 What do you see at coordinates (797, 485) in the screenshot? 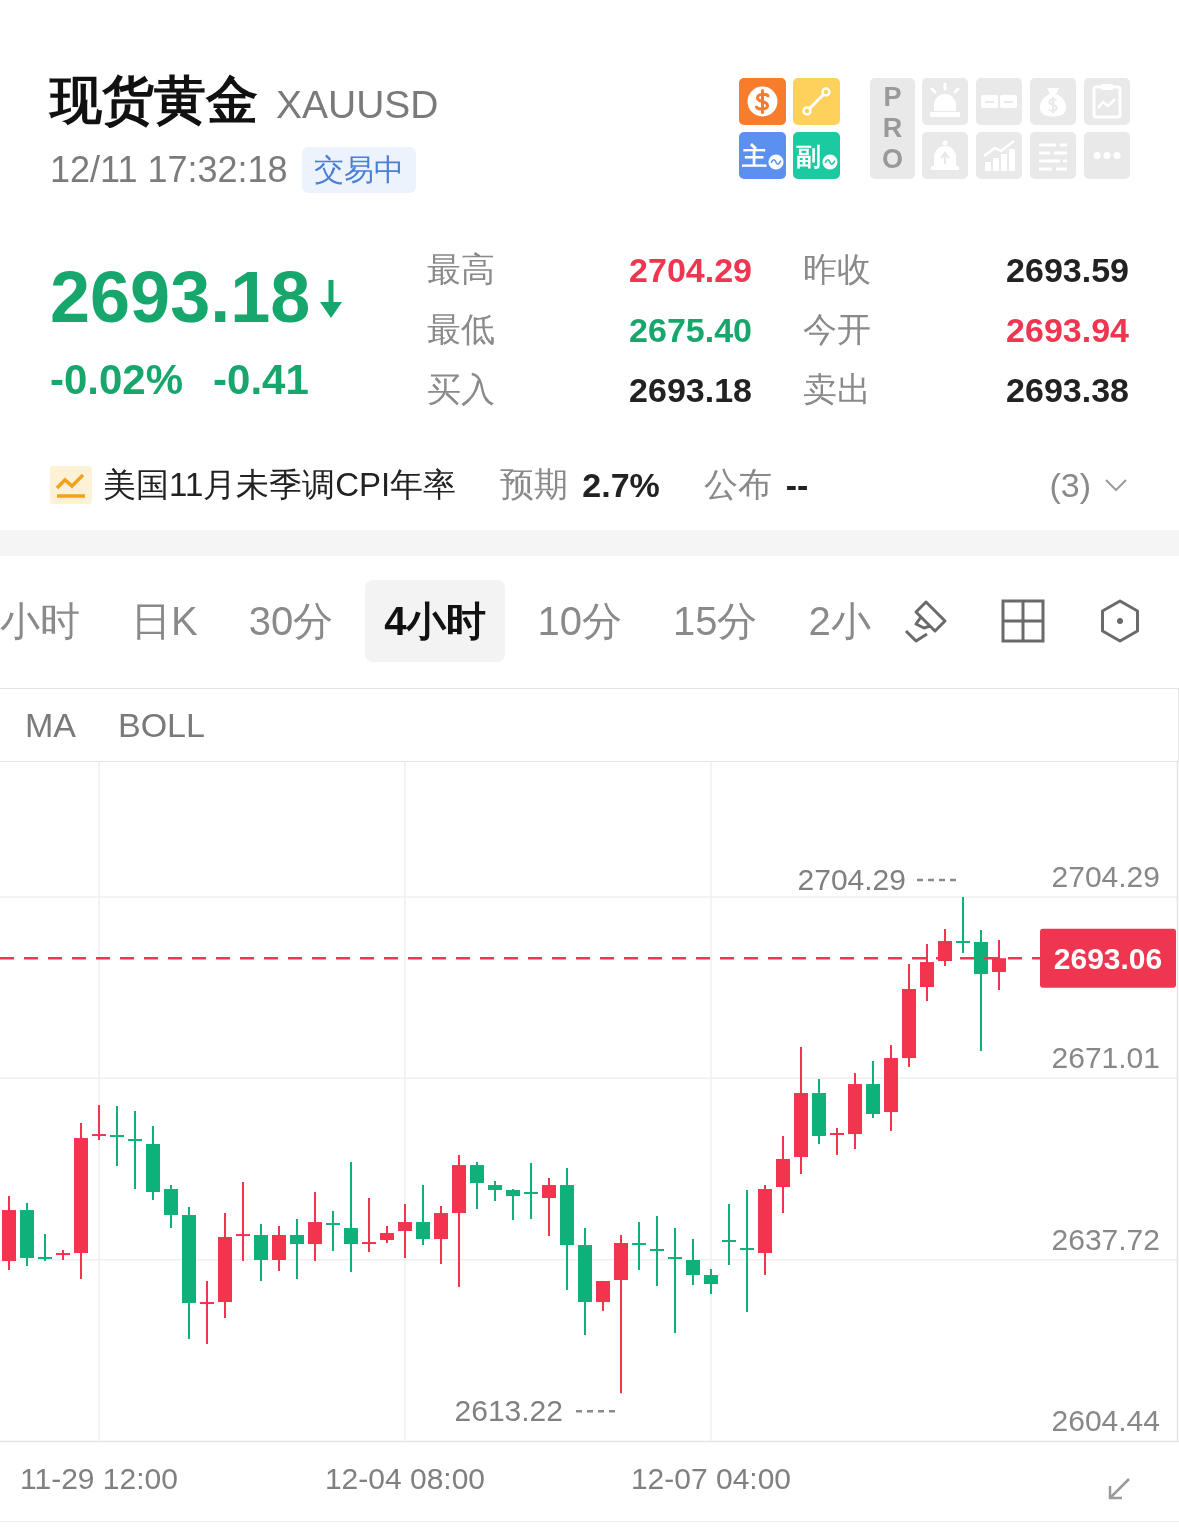
I see `actual-value: --` at bounding box center [797, 485].